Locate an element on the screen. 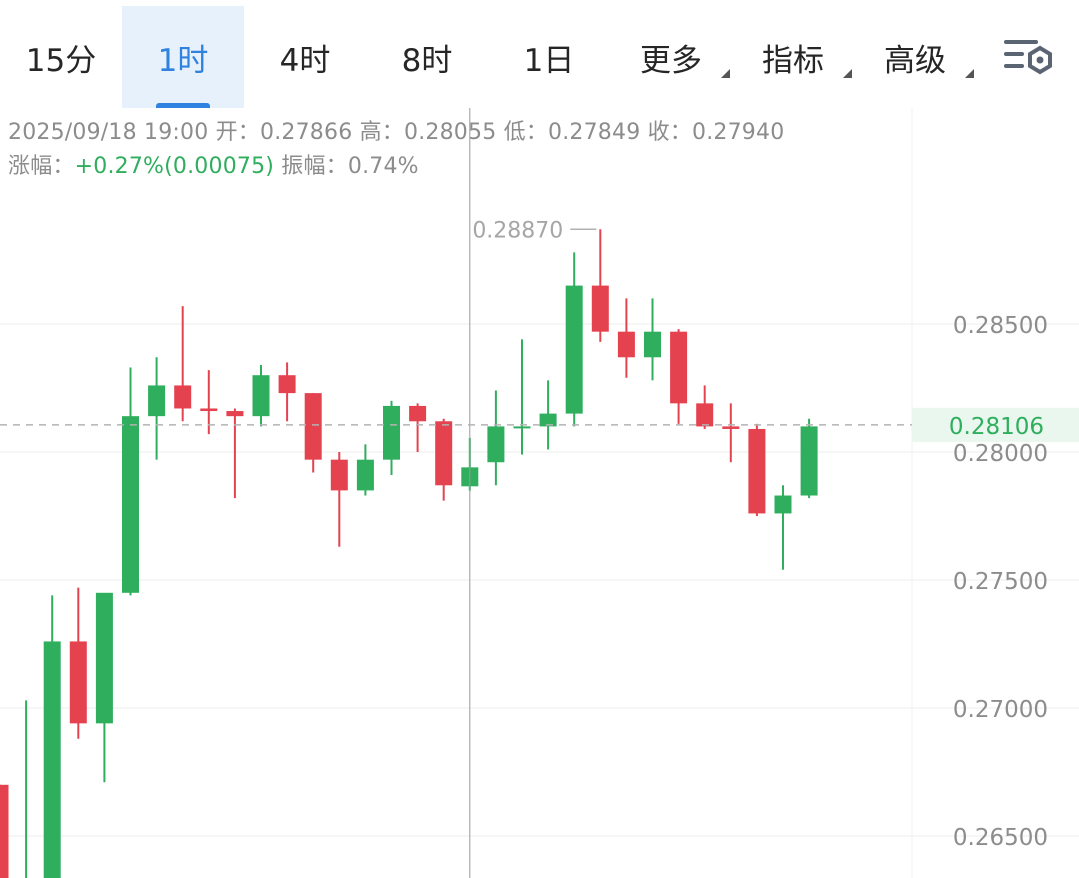 Image resolution: width=1079 pixels, height=878 pixels. max-price-label: 0.28870 is located at coordinates (517, 230).